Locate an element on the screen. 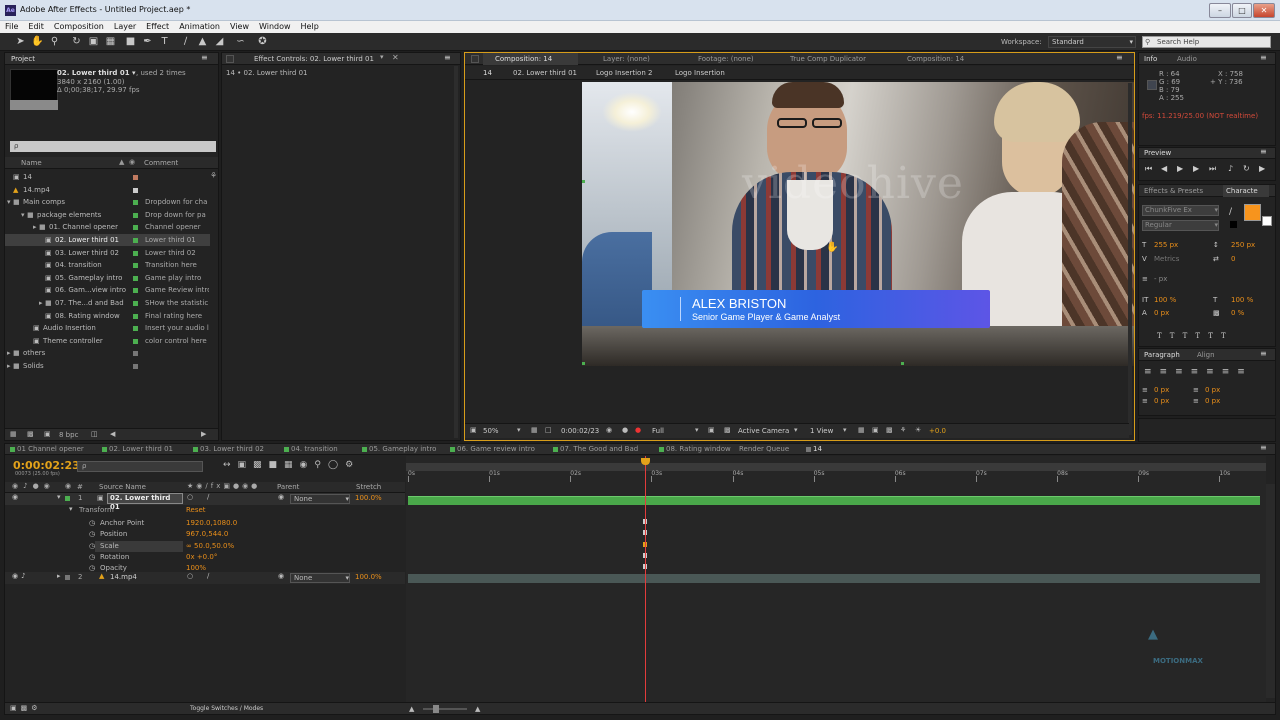 This screenshot has height=720, width=1280. always-preview-icon: ▣ is located at coordinates (473, 430).